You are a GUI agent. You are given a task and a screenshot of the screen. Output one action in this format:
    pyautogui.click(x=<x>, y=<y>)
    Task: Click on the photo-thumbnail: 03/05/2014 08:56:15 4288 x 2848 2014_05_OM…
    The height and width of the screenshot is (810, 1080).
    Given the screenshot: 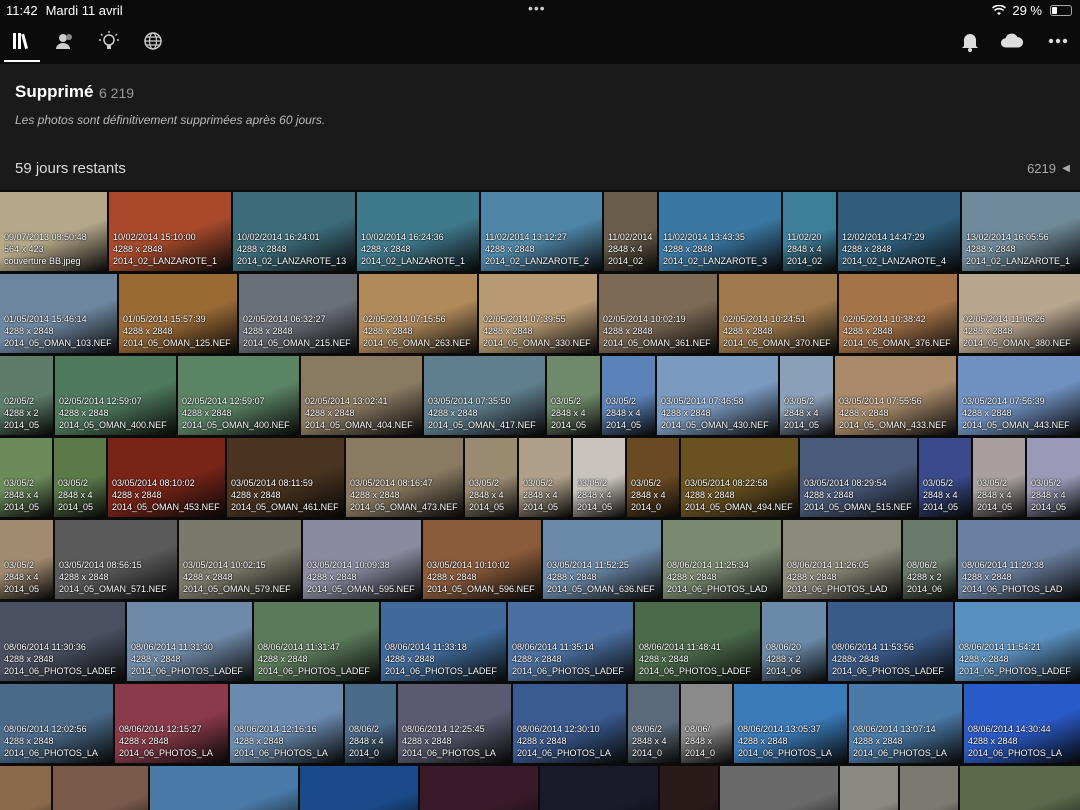 What is the action you would take?
    pyautogui.click(x=116, y=559)
    